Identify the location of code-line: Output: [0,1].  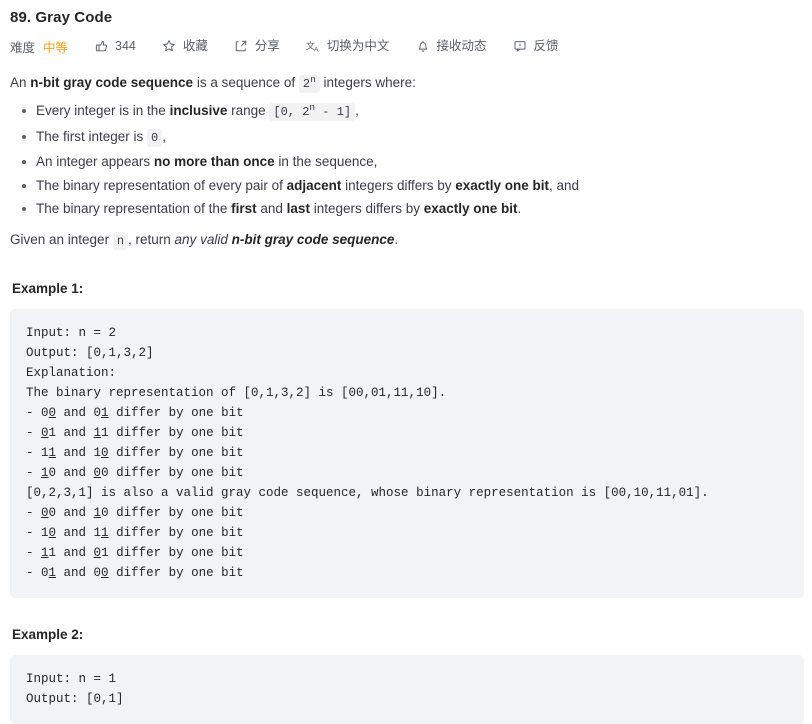
(75, 699).